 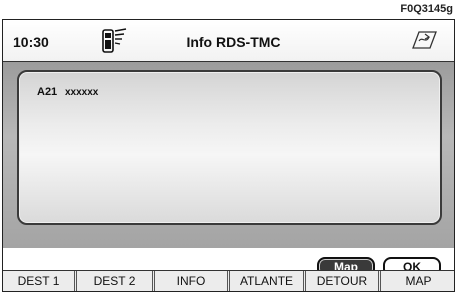 What do you see at coordinates (40, 281) in the screenshot?
I see `softkey-dest1: DEST 1` at bounding box center [40, 281].